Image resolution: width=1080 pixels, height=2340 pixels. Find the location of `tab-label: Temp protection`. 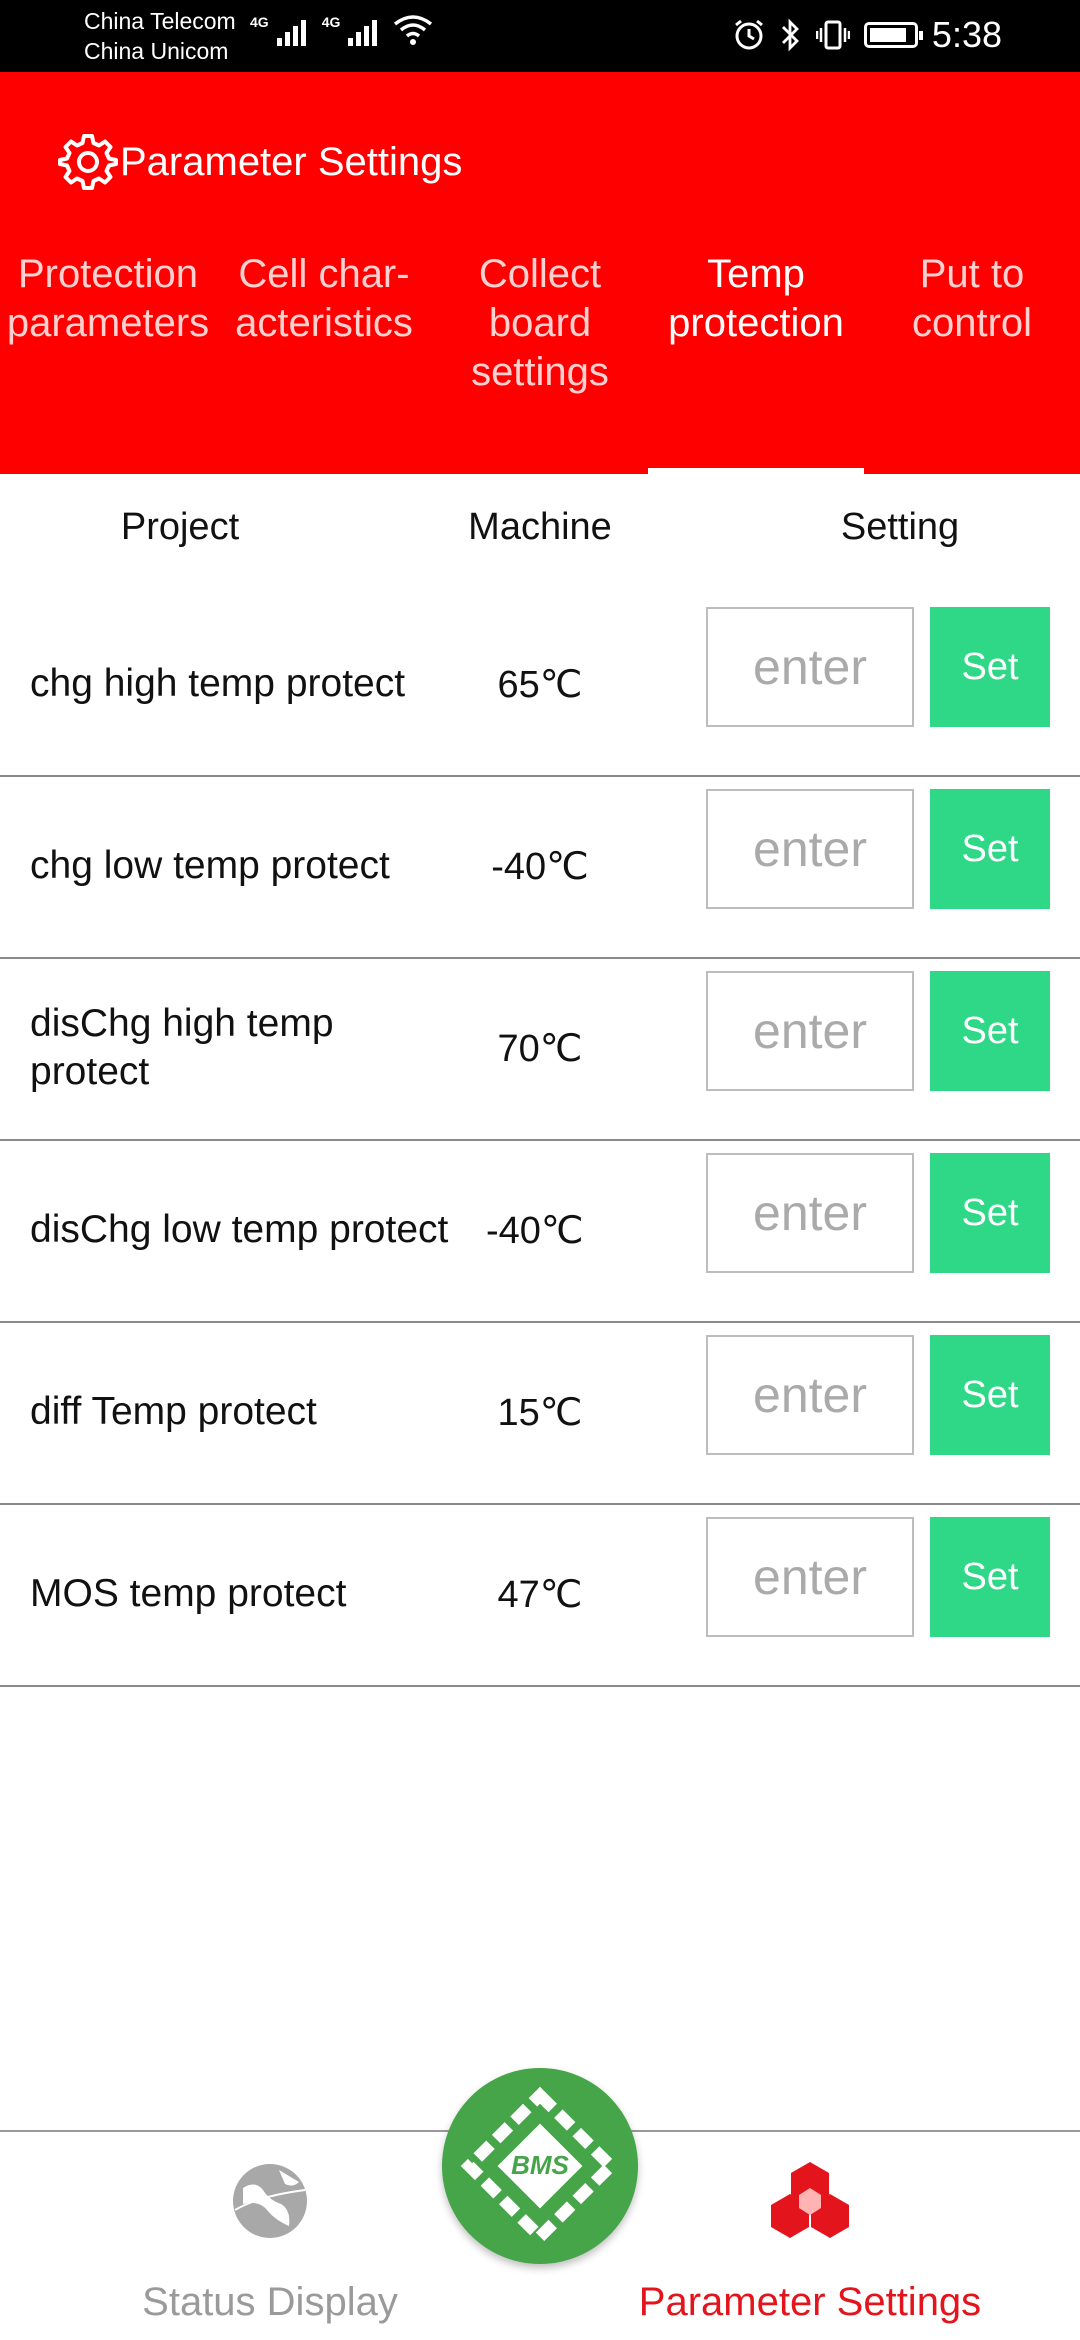

tab-label: Temp protection is located at coordinates (756, 298).